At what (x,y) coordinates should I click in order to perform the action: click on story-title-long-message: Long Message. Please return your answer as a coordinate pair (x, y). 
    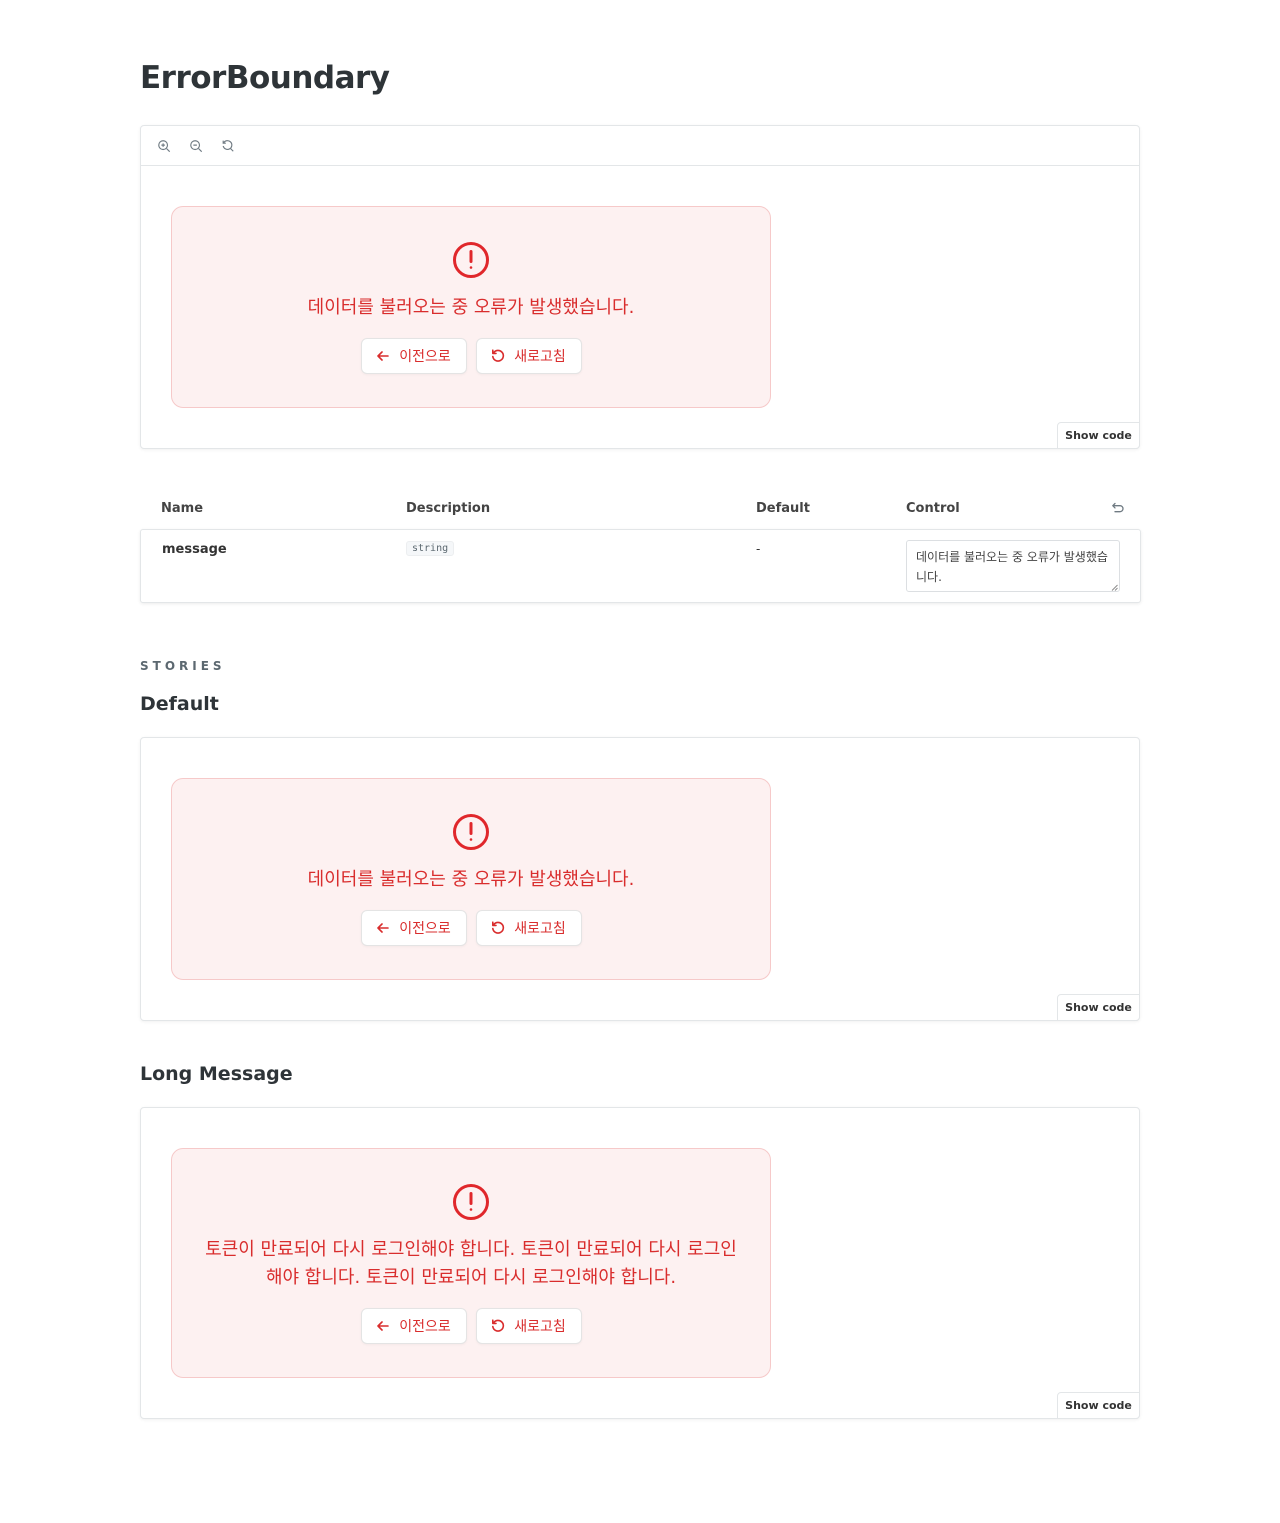
    Looking at the image, I should click on (216, 1074).